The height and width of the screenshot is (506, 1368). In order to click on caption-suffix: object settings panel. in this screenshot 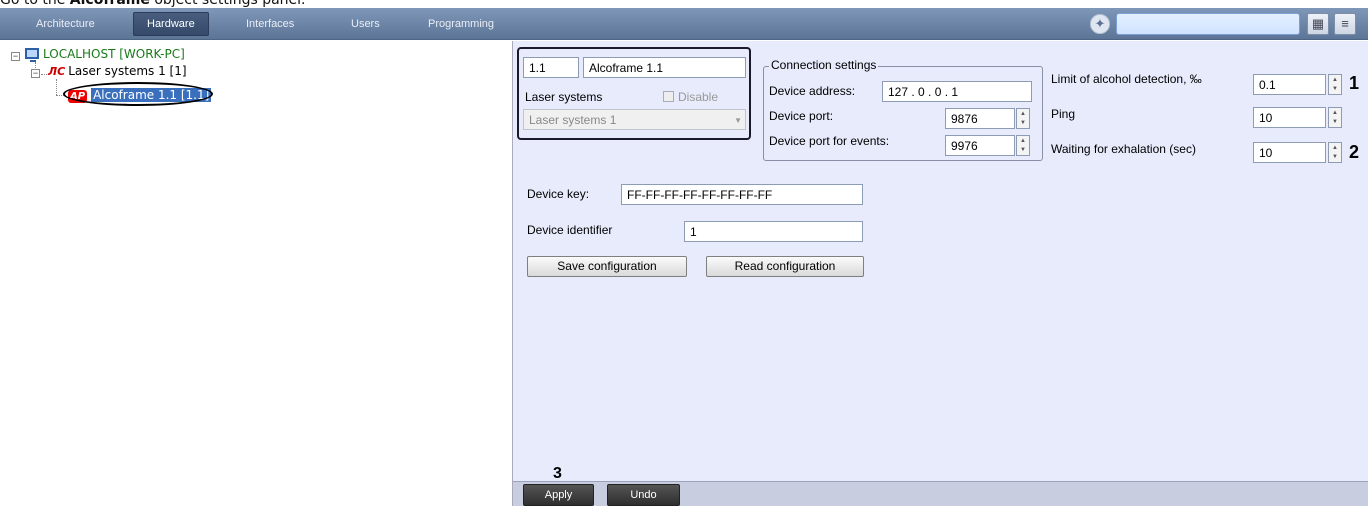, I will do `click(227, 4)`.